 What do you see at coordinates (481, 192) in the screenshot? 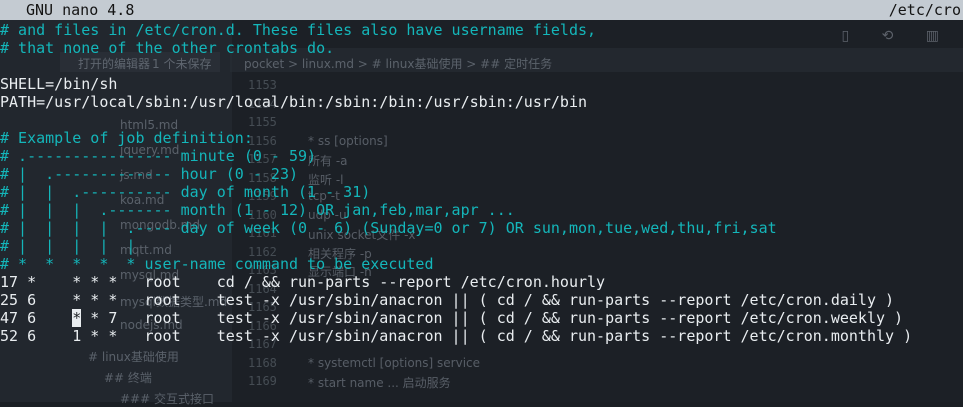
I see `buffer-line: # | | .---------- day of month (1 - 31)` at bounding box center [481, 192].